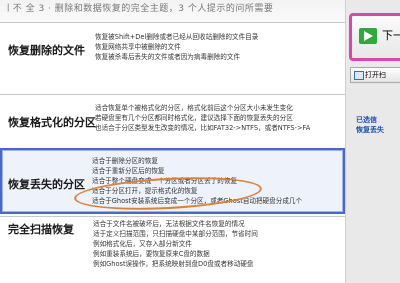 This screenshot has height=283, width=400. What do you see at coordinates (138, 47) in the screenshot?
I see `description-line: 恢复网络共享中被删除的文件` at bounding box center [138, 47].